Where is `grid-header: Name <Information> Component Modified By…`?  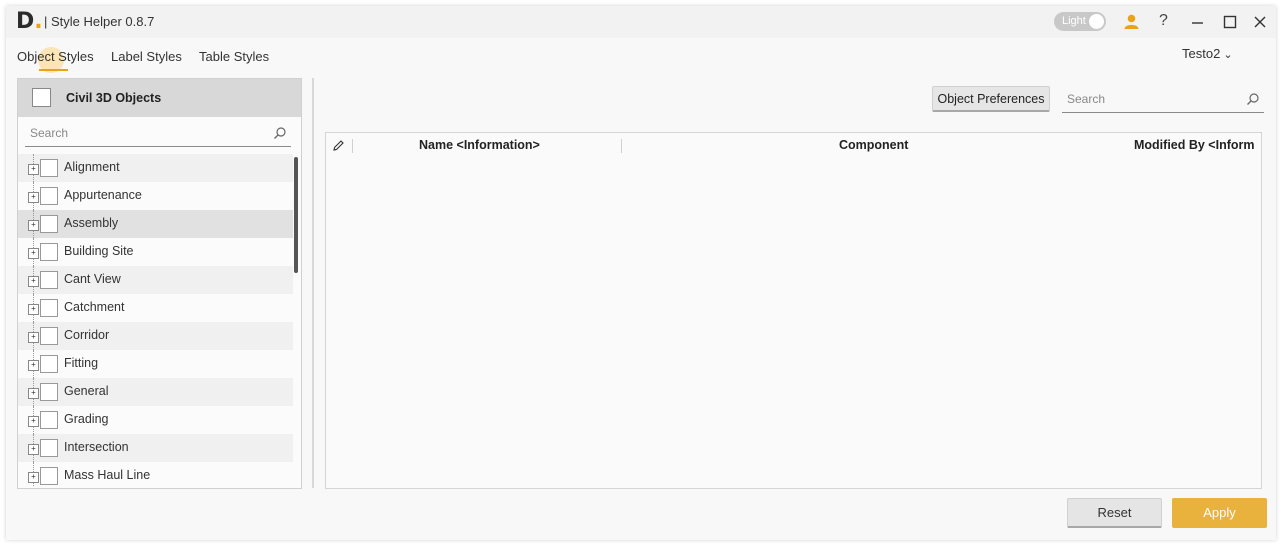 grid-header: Name <Information> Component Modified By… is located at coordinates (793, 145).